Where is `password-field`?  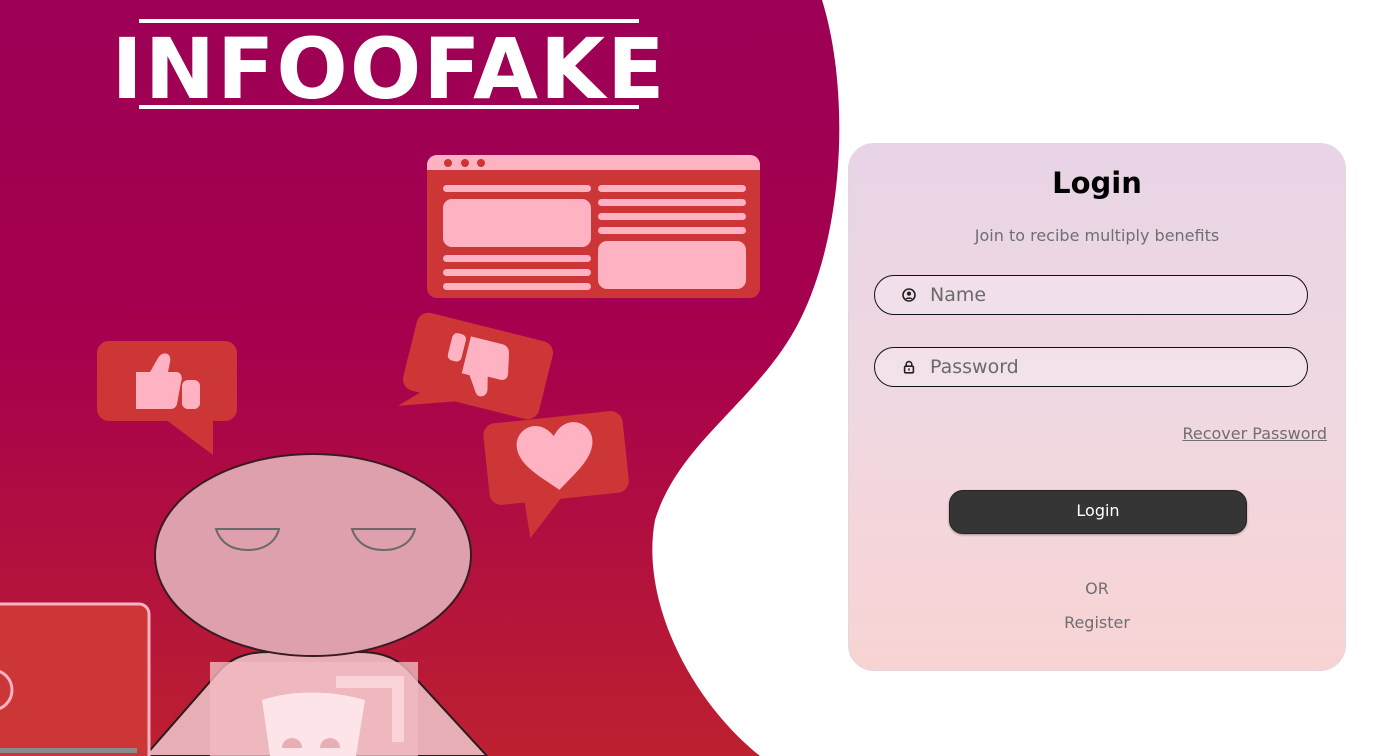 password-field is located at coordinates (1091, 367).